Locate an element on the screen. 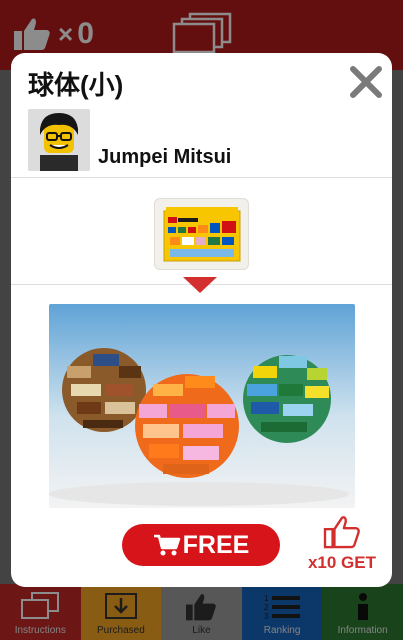 This screenshot has width=403, height=640. thumbs-up-outline-icon is located at coordinates (341, 532).